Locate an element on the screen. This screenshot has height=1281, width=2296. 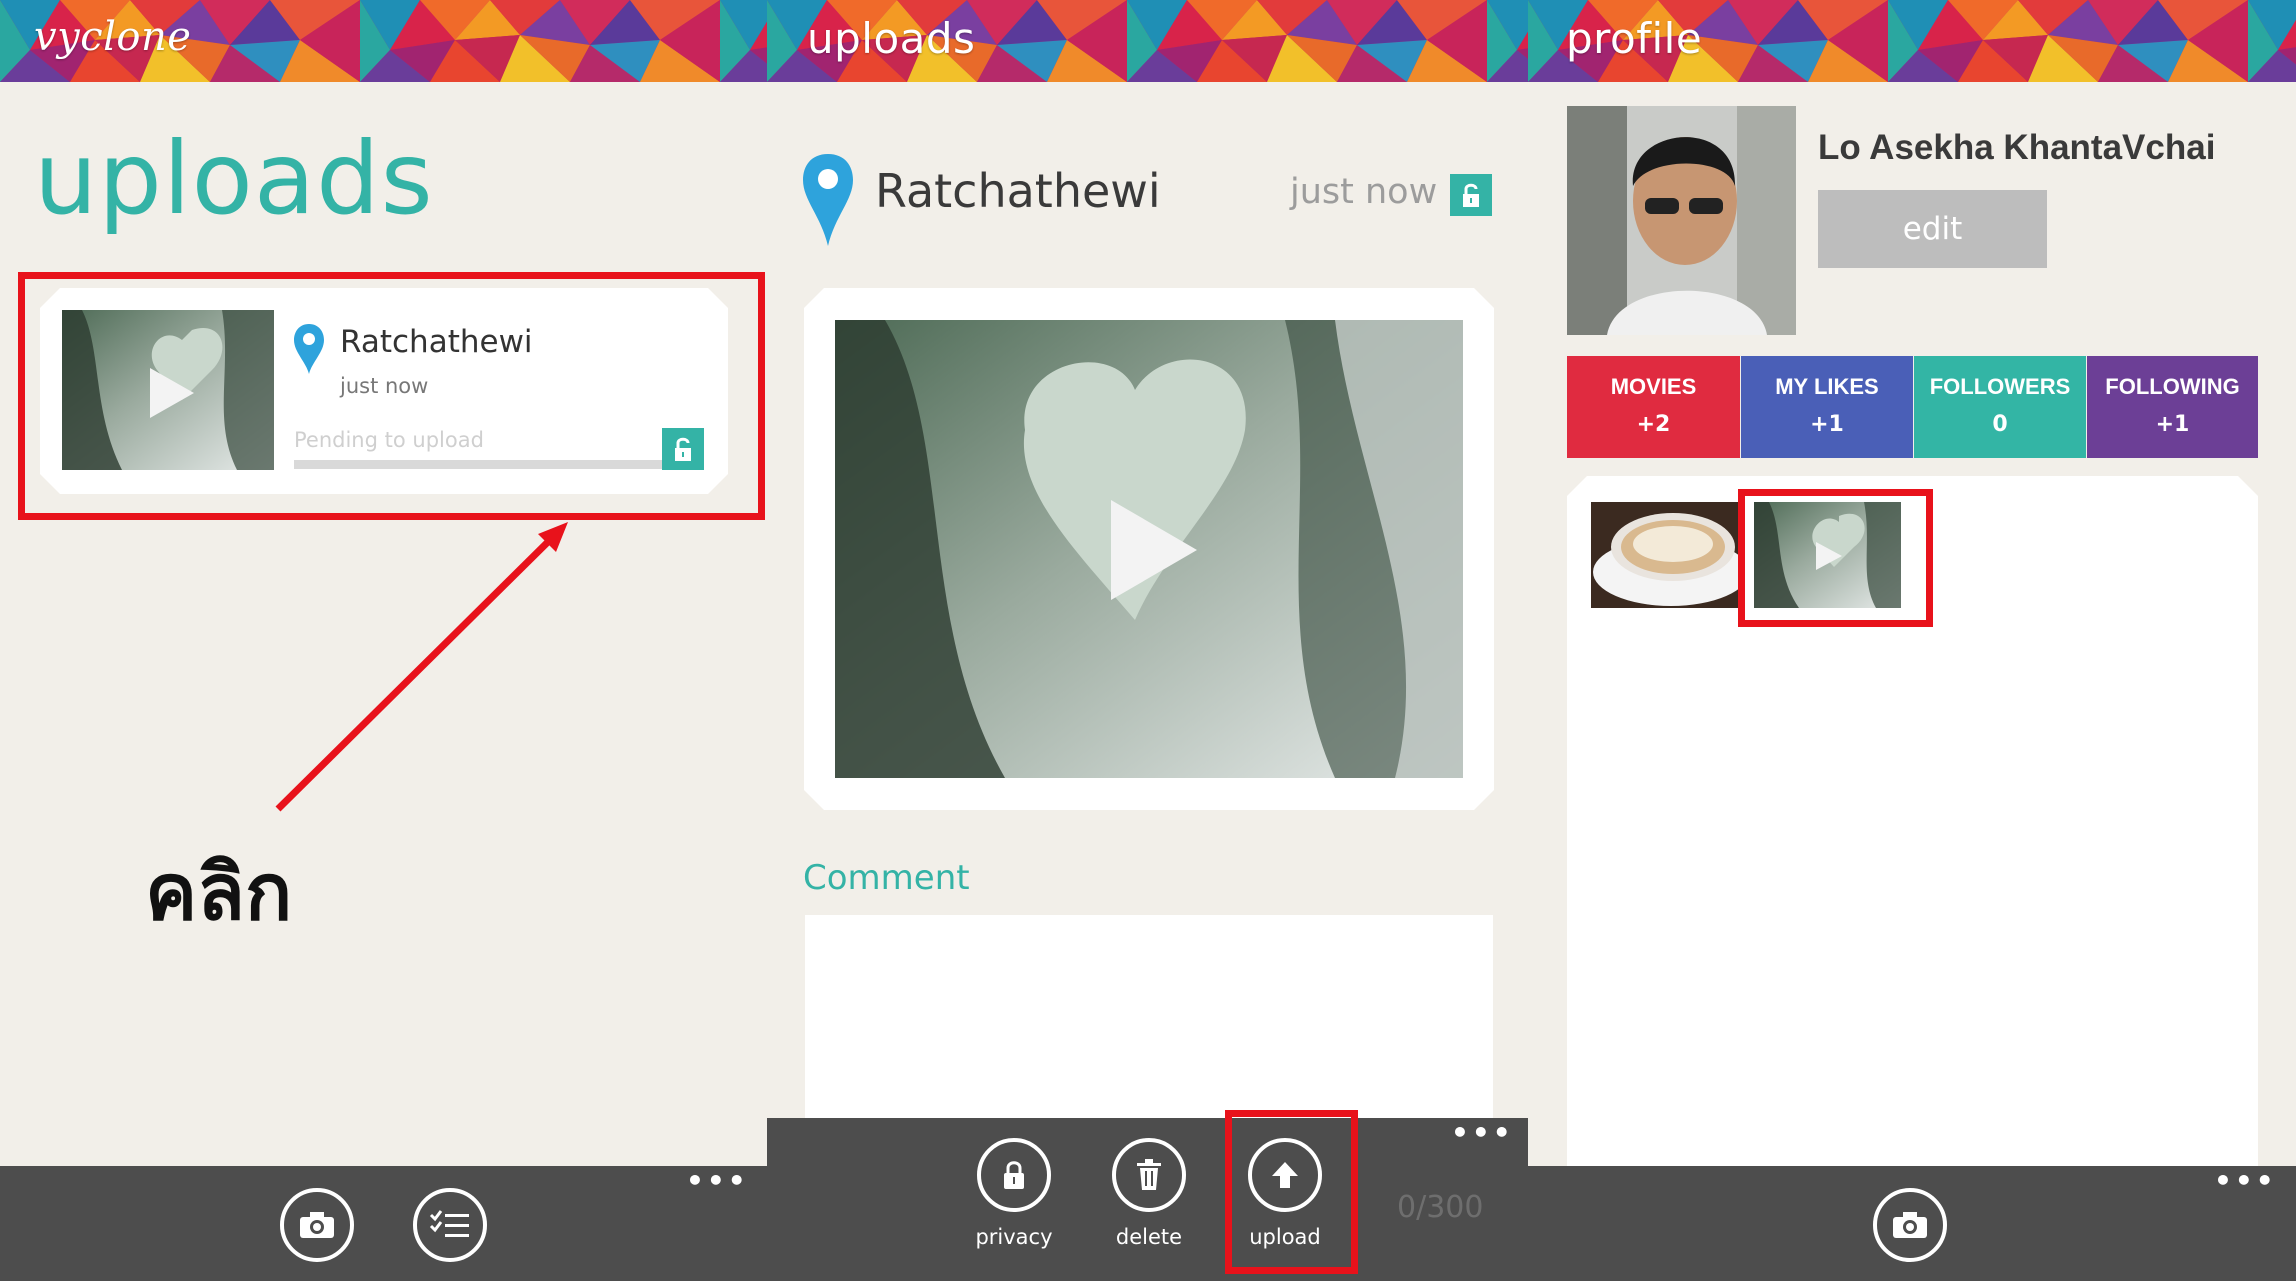
stat-following: FOLLOWING +1 is located at coordinates (2172, 407).